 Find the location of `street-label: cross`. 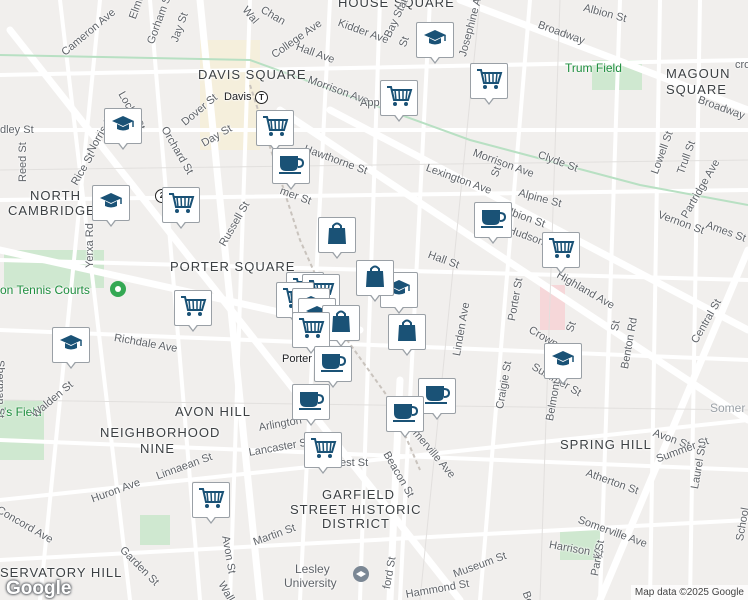

street-label: cross is located at coordinates (741, 65).